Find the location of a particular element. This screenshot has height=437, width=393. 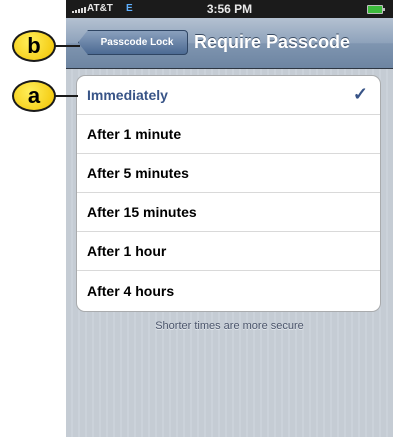

option-label: After 4 hours is located at coordinates (131, 291).